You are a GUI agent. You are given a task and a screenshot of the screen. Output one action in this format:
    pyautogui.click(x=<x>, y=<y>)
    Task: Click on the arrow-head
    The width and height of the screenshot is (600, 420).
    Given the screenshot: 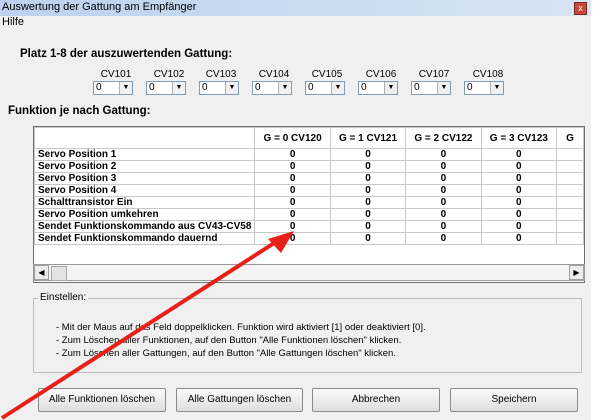 What is the action you would take?
    pyautogui.click(x=281, y=242)
    